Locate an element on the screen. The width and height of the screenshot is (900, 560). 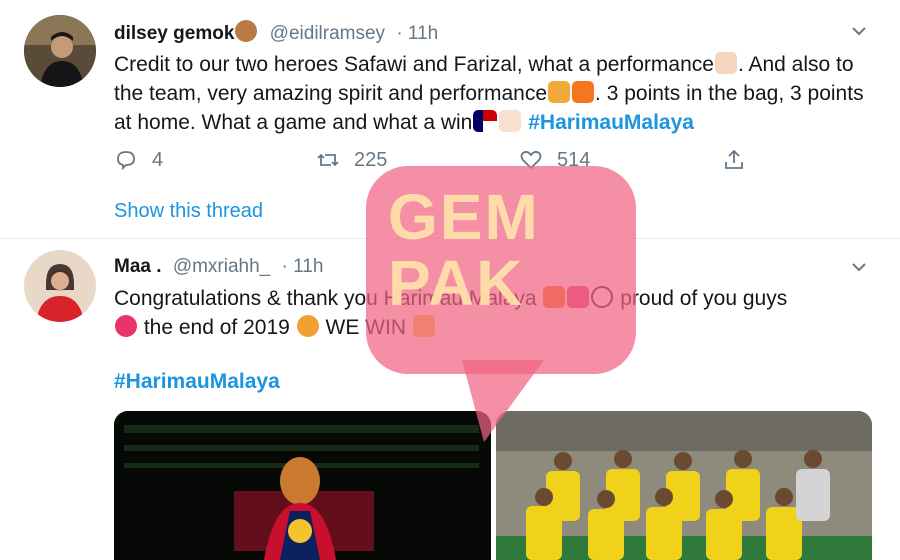
fire-emoji-icon is located at coordinates (583, 92).